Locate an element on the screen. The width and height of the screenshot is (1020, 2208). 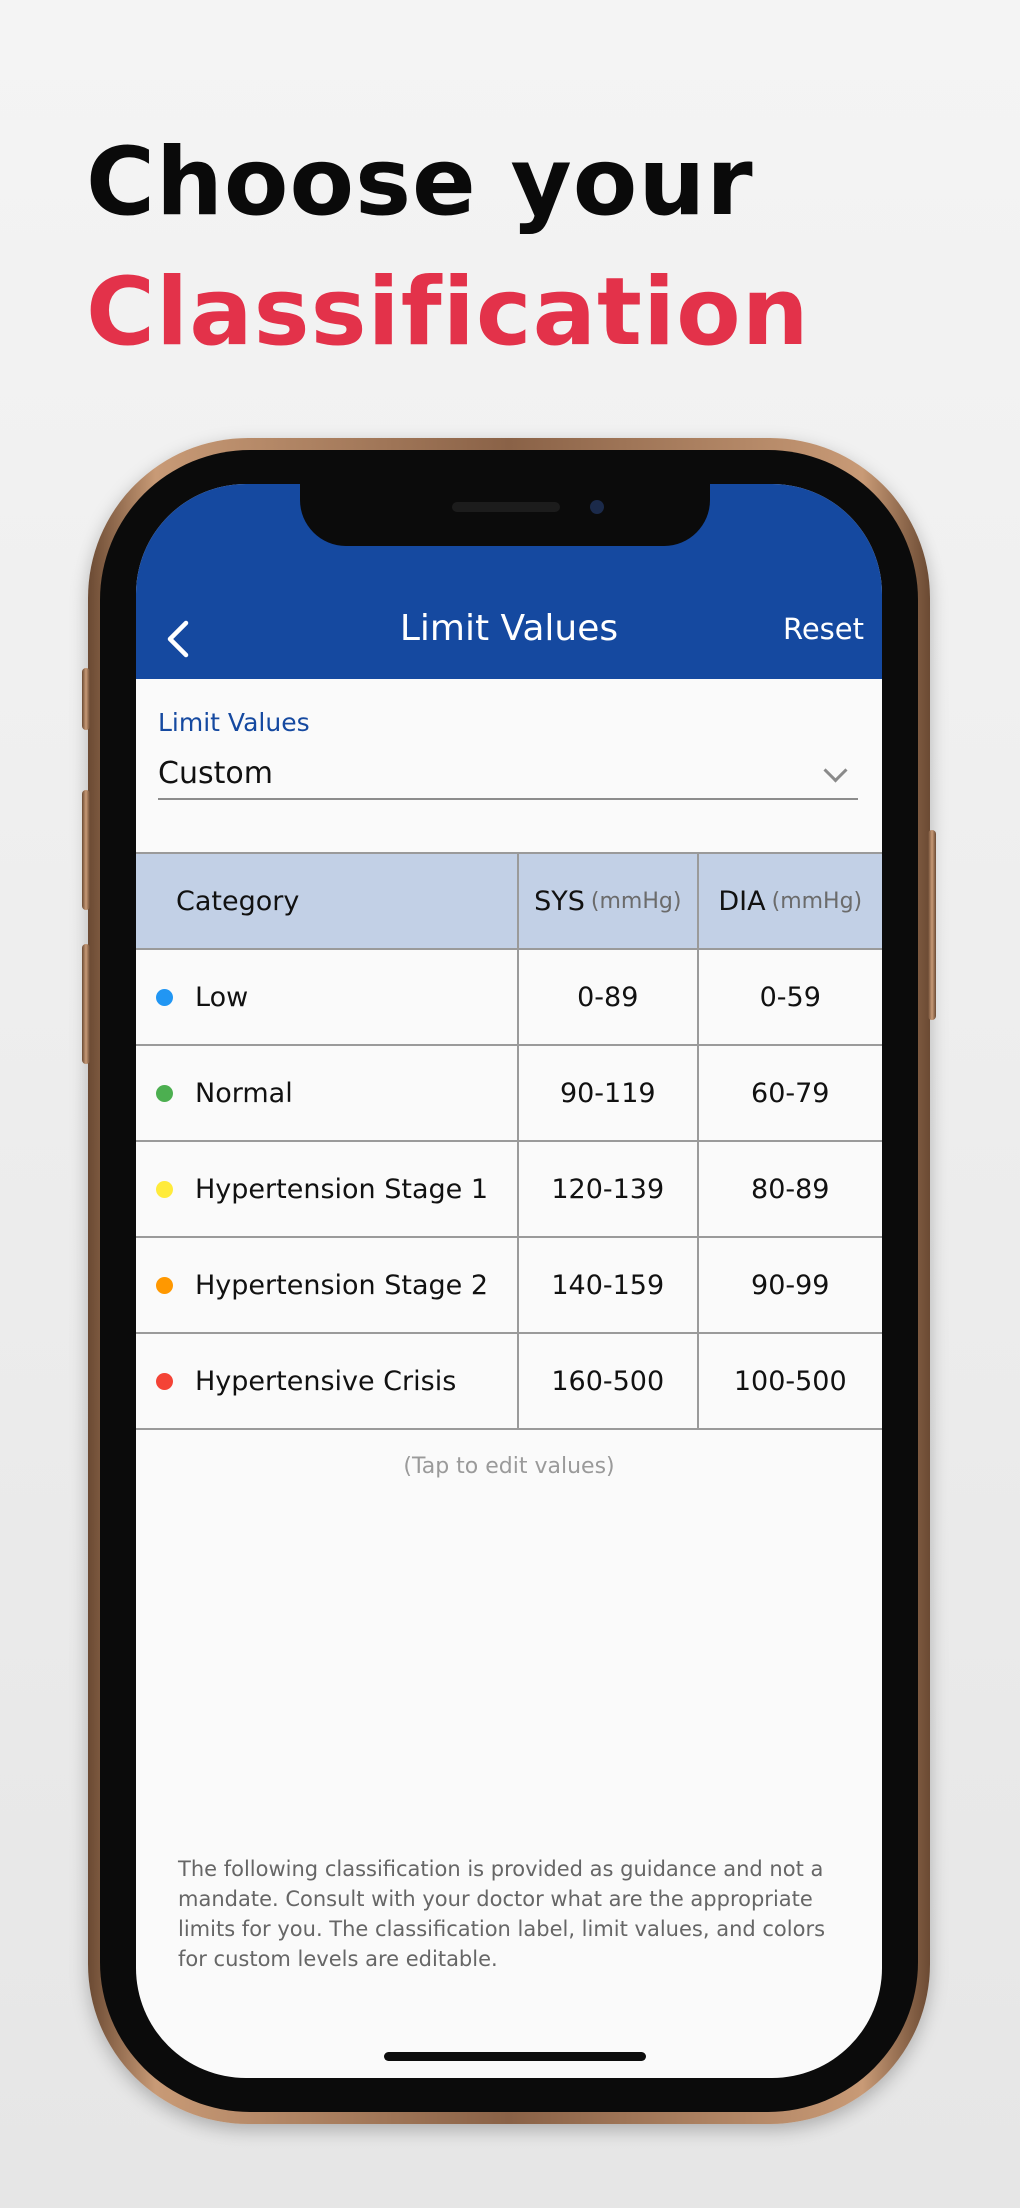
phone-mute-switch is located at coordinates (86, 699).